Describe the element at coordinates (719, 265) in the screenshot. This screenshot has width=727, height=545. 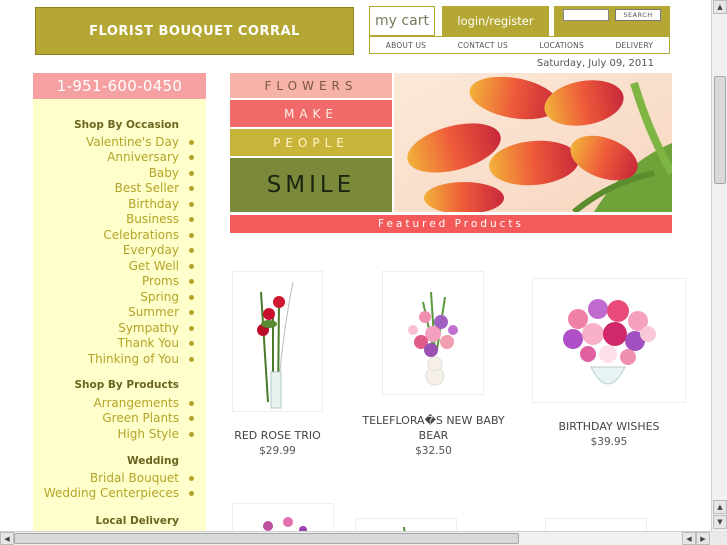
I see `vertical-scrollbar: ▲ ▲ ▼` at that location.